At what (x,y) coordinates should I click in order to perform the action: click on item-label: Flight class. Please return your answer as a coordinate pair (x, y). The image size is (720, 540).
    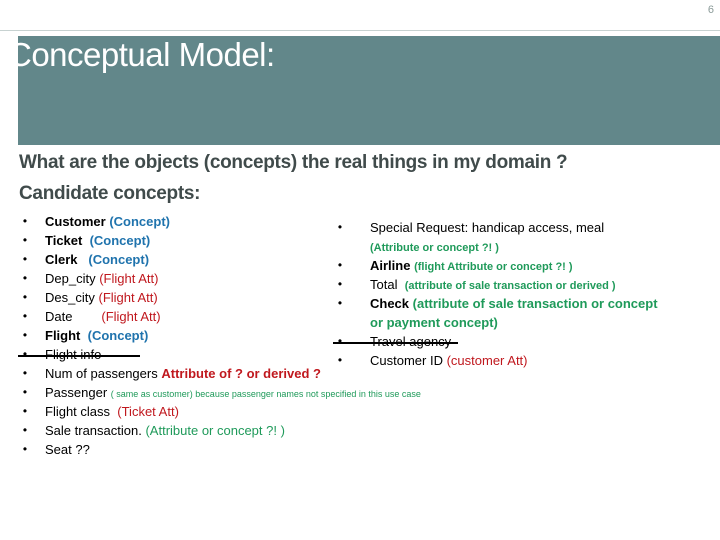
    Looking at the image, I should click on (78, 411).